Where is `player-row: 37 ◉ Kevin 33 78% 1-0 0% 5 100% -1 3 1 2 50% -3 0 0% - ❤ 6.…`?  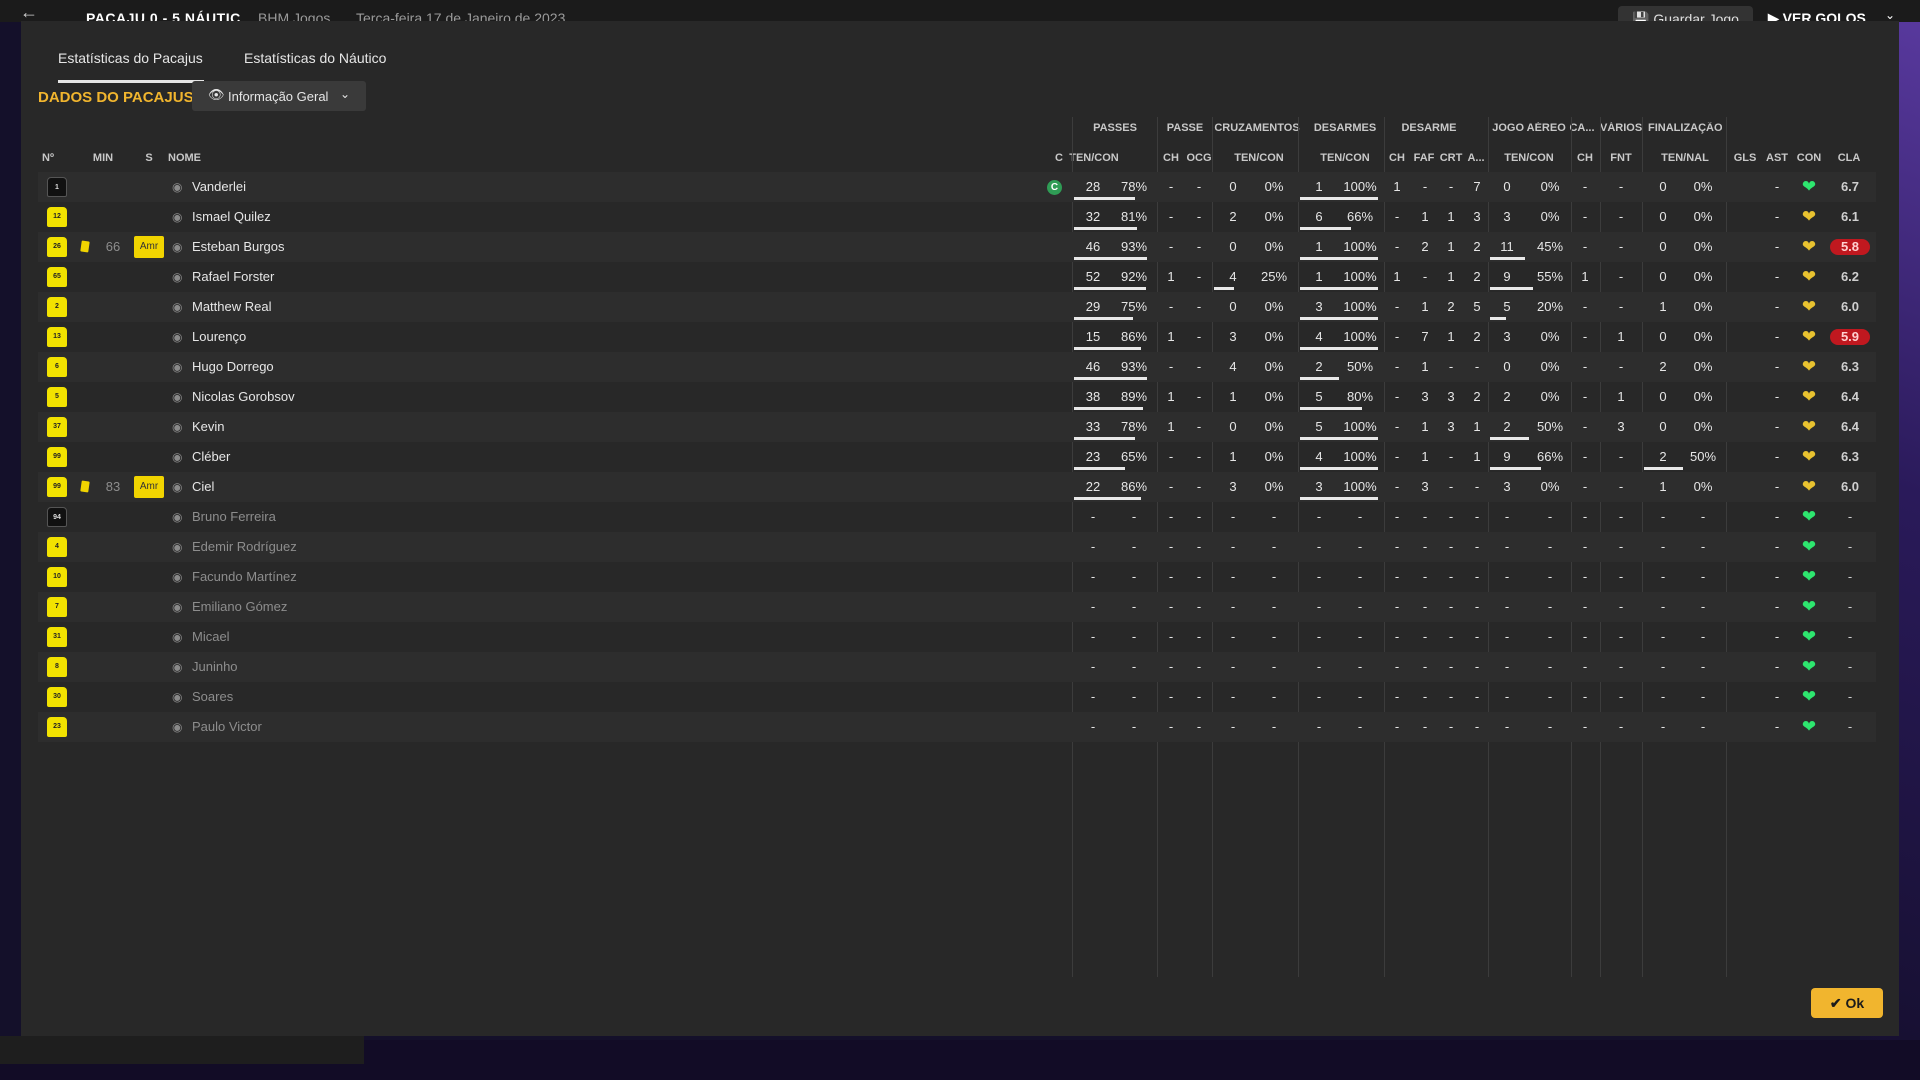 player-row: 37 ◉ Kevin 33 78% 1-0 0% 5 100% -1 3 1 2 50% -3 0 0% - ❤ 6.… is located at coordinates (957, 427).